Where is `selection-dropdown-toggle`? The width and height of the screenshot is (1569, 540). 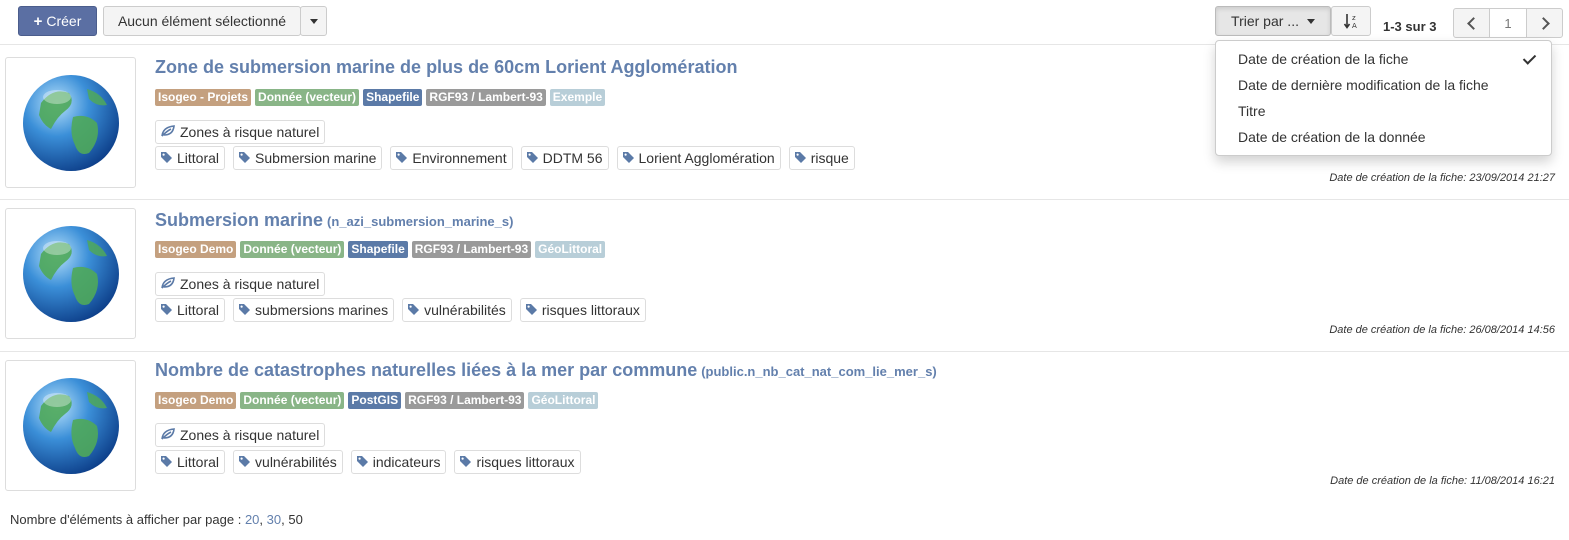
selection-dropdown-toggle is located at coordinates (313, 21).